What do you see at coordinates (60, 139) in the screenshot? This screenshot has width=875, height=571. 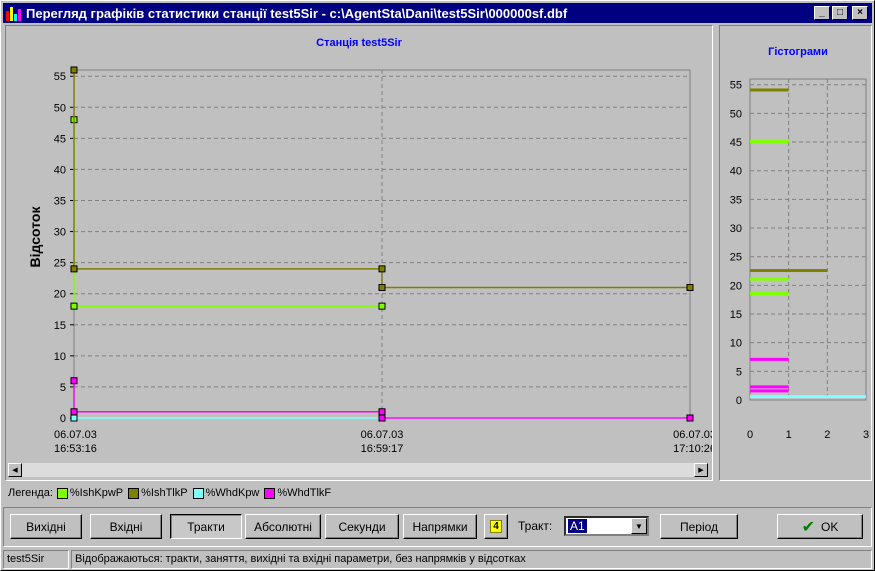 I see `y-tick-label: 45` at bounding box center [60, 139].